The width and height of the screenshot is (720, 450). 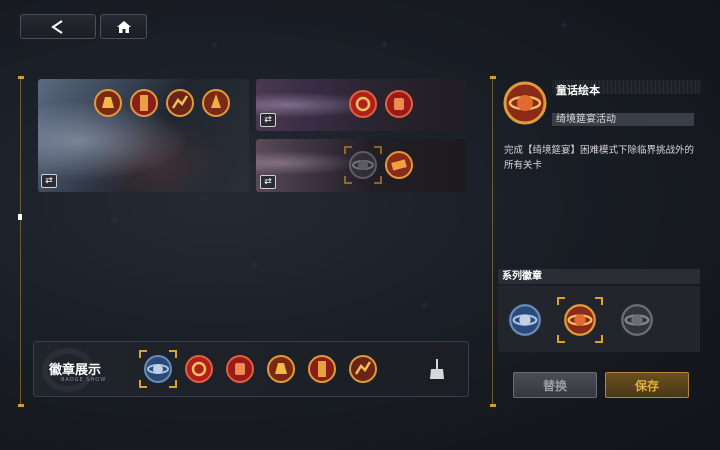 I want to click on badge-title: 童话绘本, so click(x=578, y=90).